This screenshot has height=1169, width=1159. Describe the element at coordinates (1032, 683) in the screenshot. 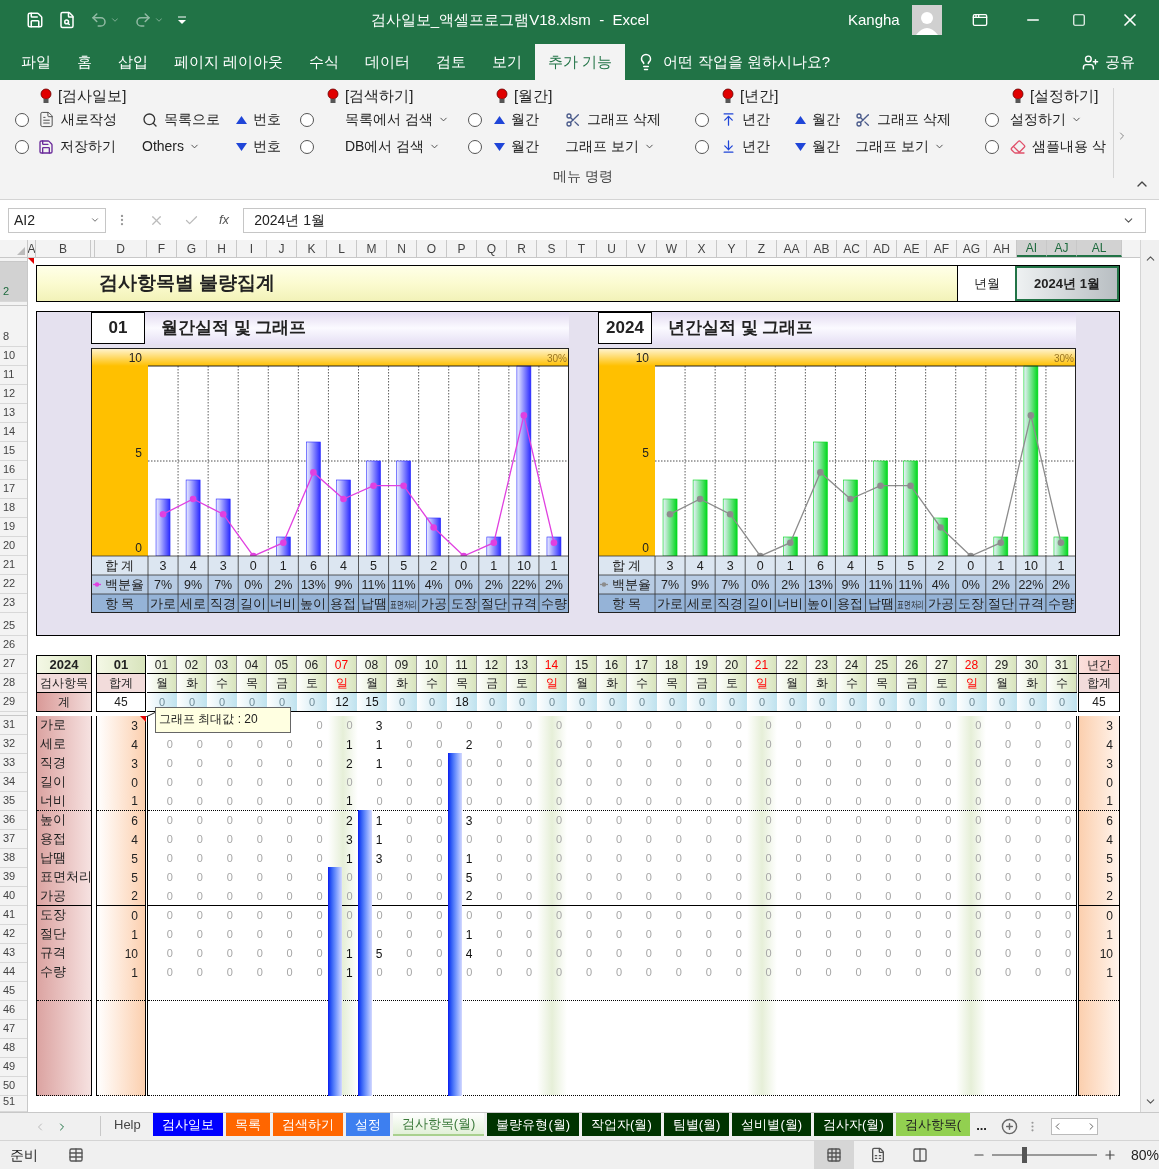

I see `weekday-header: 화` at that location.